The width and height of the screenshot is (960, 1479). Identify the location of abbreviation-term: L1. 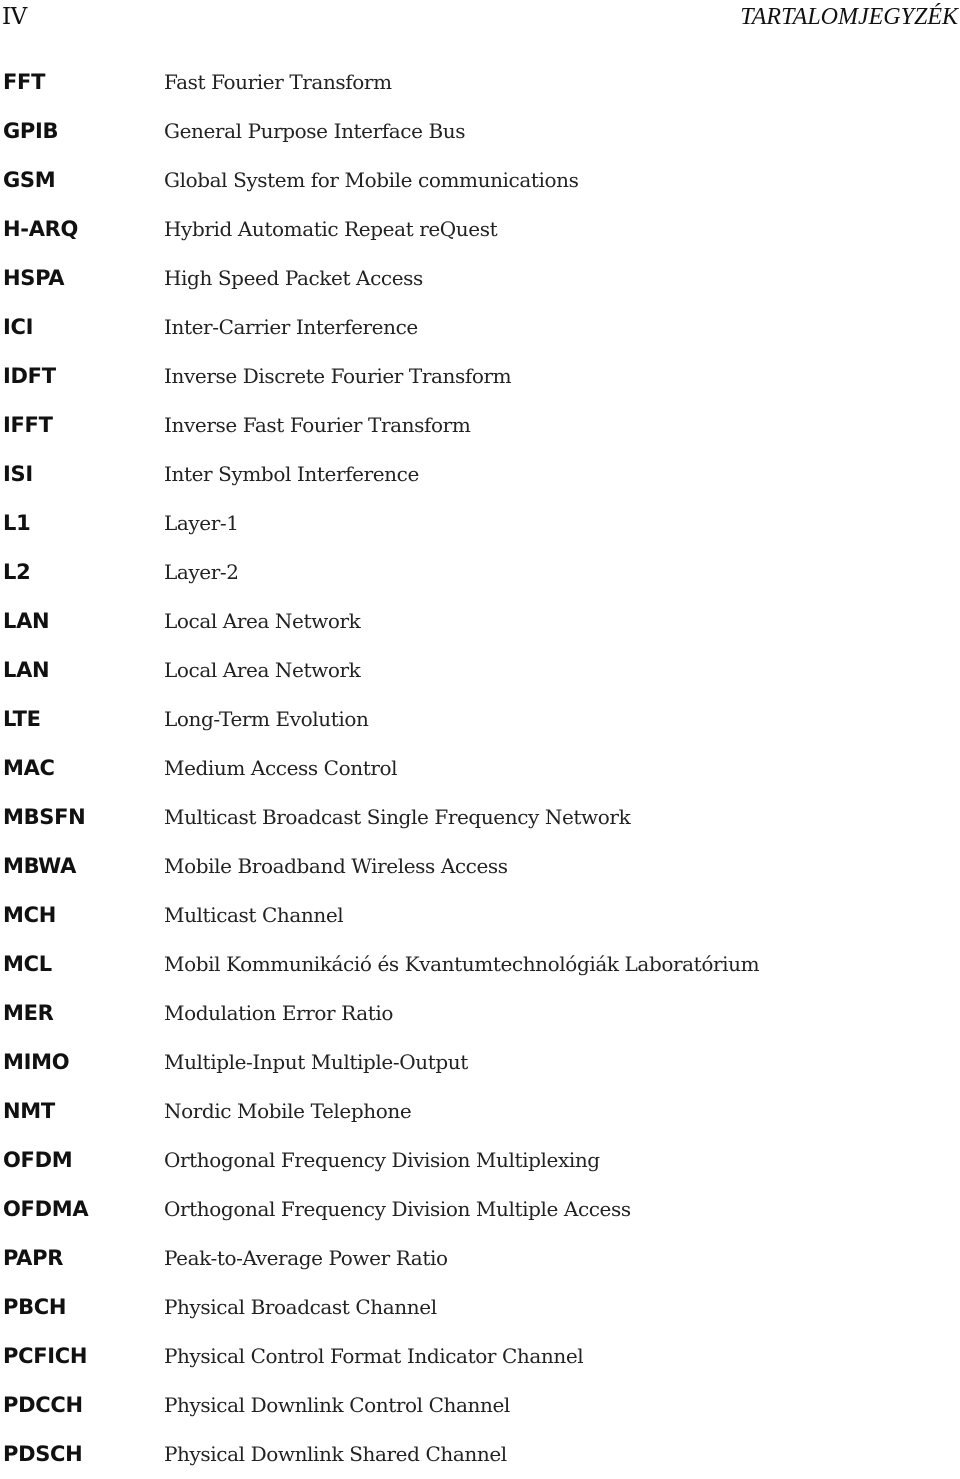
(17, 523).